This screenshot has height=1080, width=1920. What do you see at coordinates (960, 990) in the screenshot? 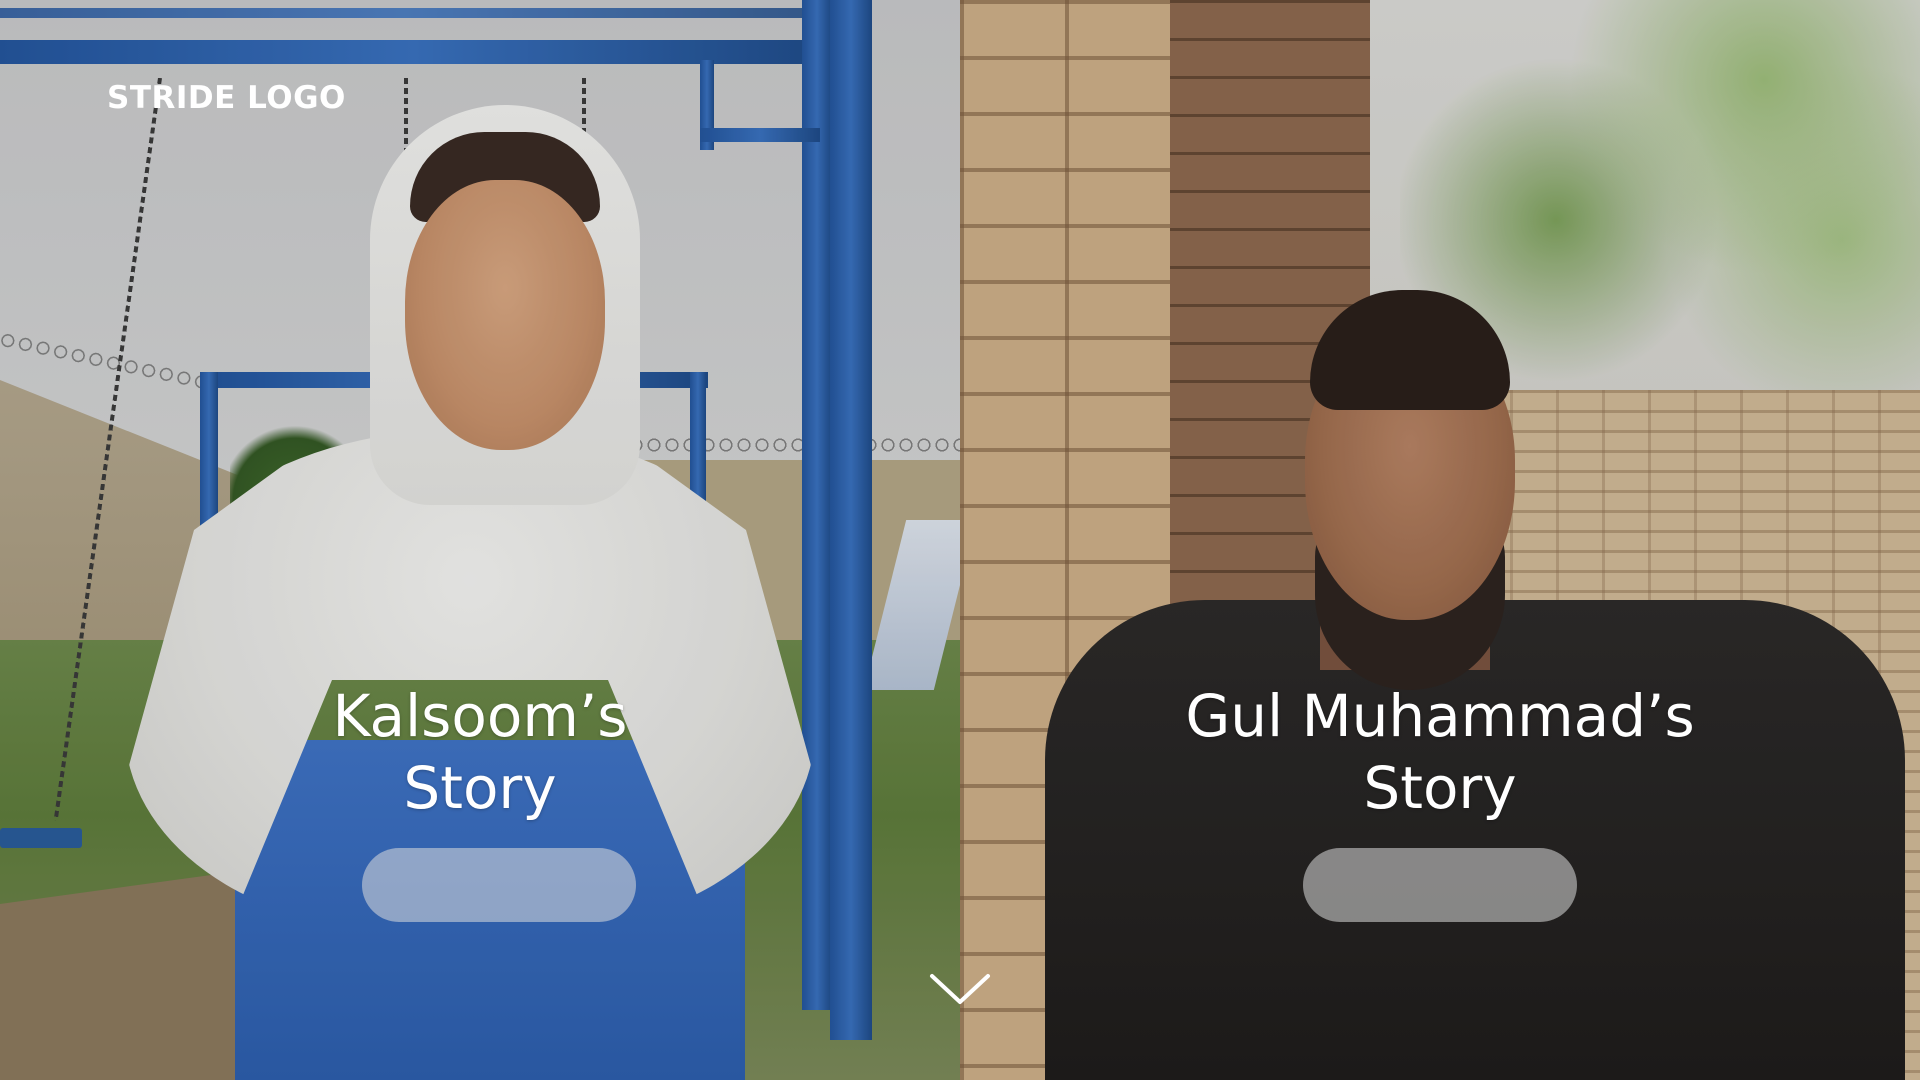
I see `chevron-down-icon` at bounding box center [960, 990].